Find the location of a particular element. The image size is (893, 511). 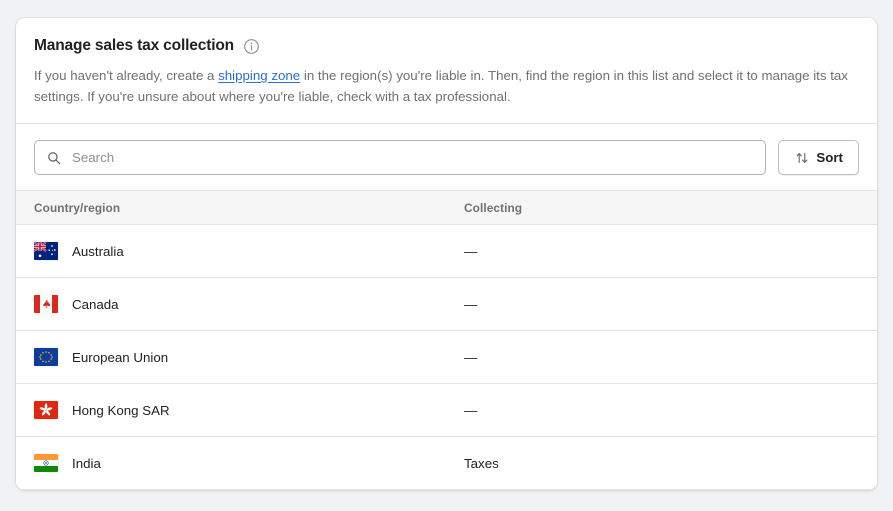

sort-arrows-icon is located at coordinates (801, 157).